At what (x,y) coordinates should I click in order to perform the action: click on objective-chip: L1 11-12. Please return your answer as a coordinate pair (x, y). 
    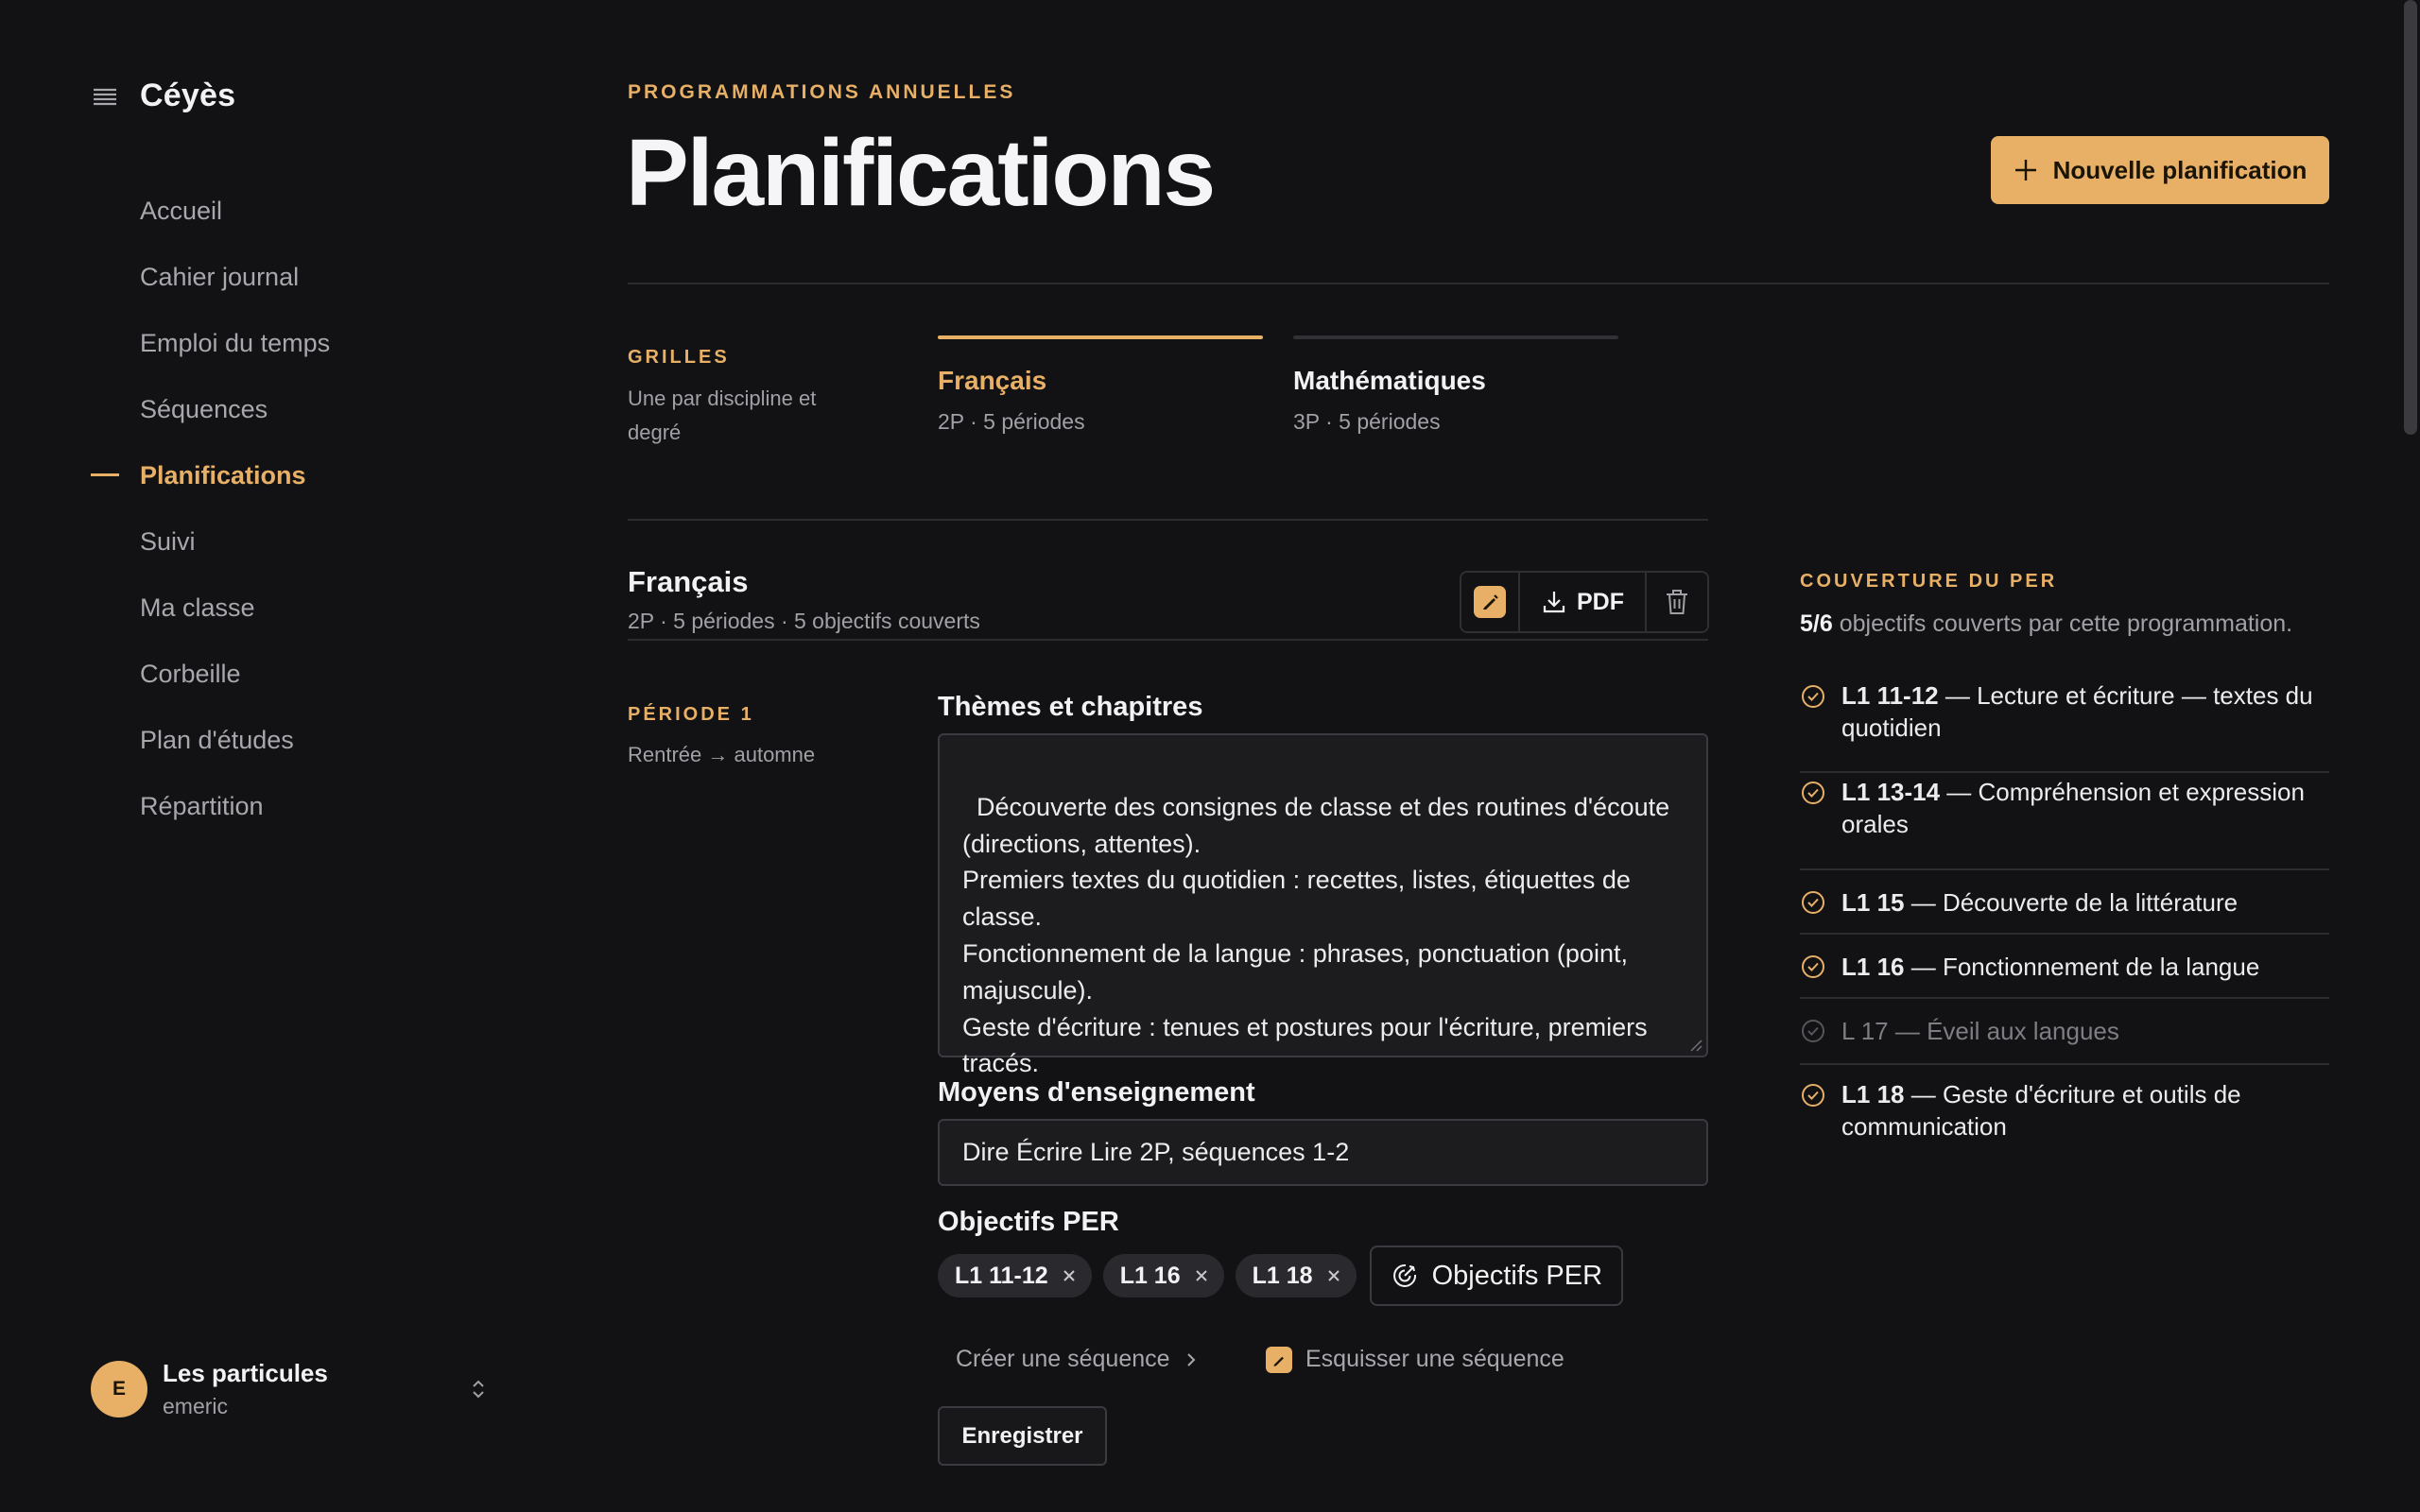
    Looking at the image, I should click on (1015, 1275).